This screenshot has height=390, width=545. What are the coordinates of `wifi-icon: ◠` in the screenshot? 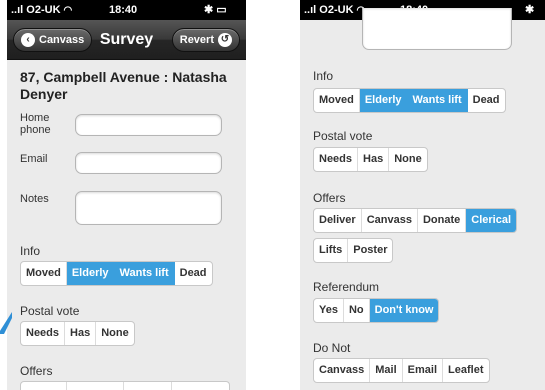 It's located at (68, 10).